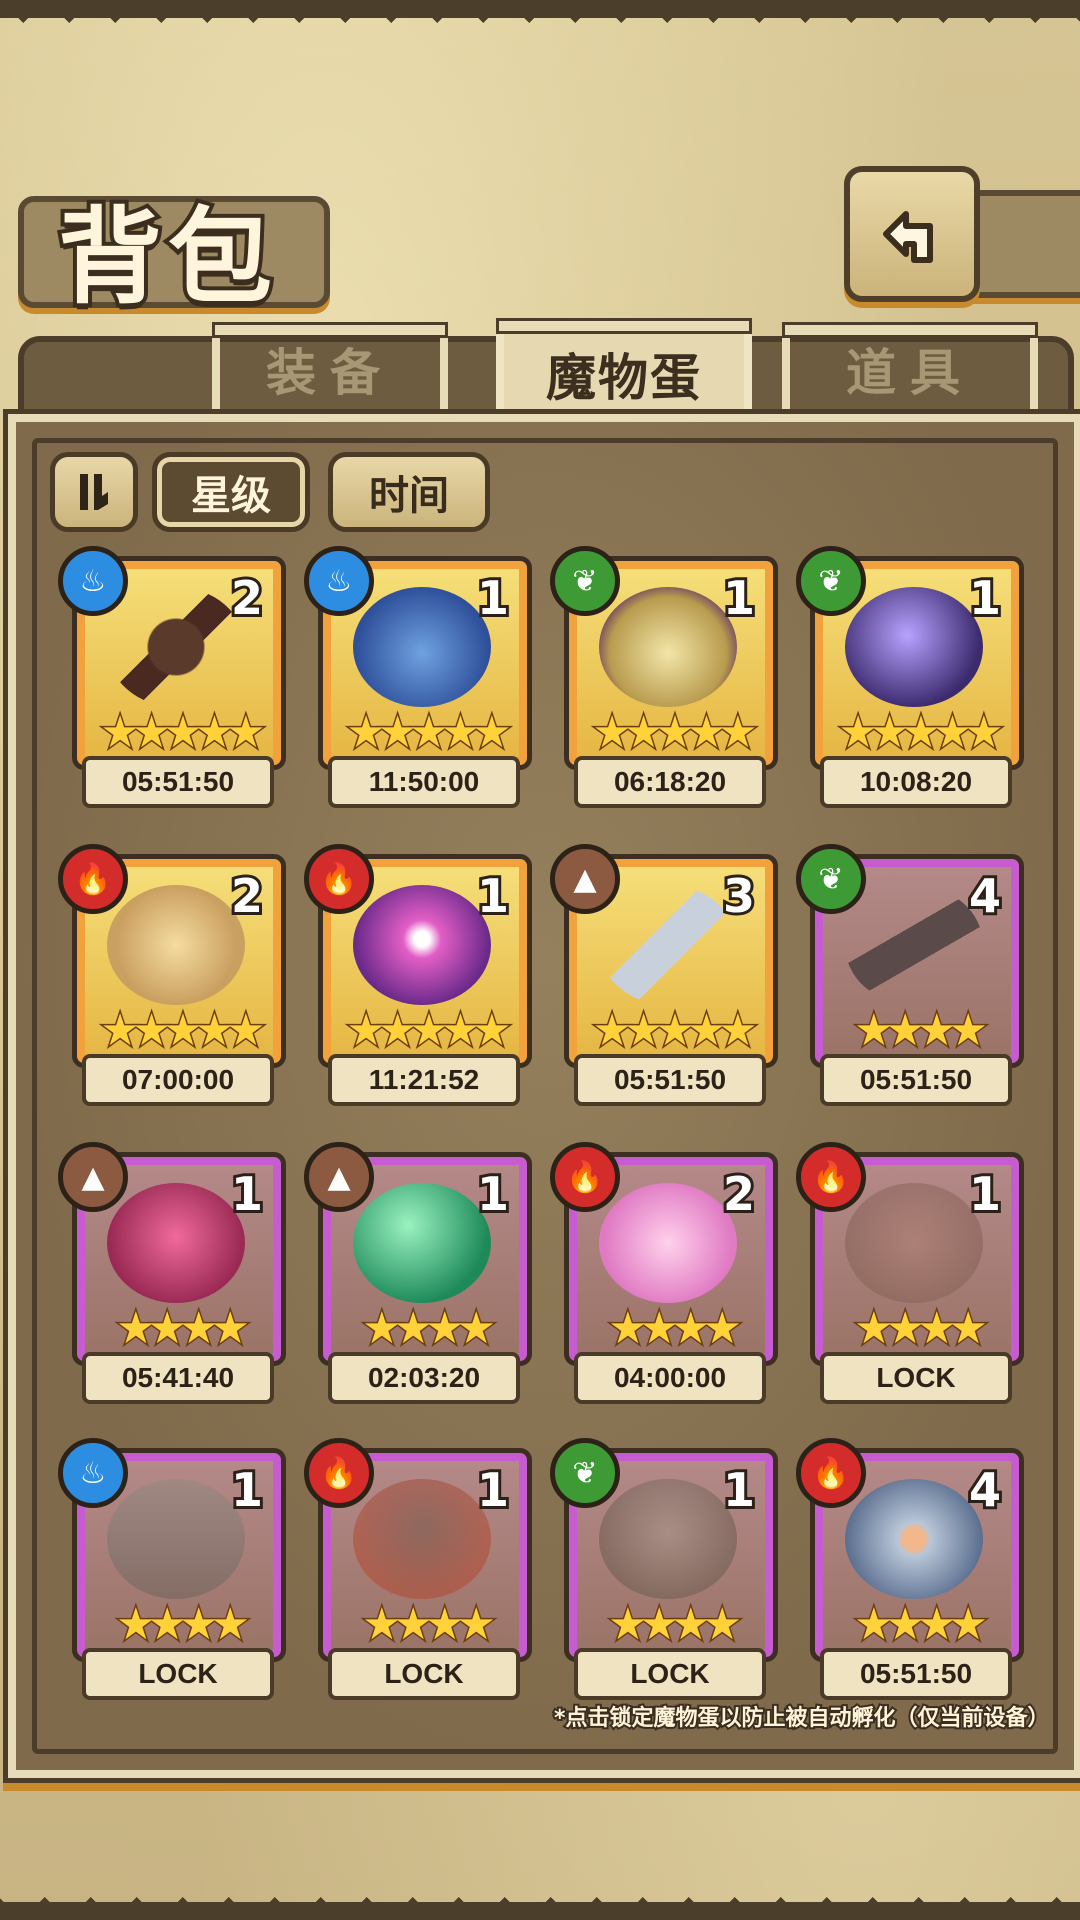 The height and width of the screenshot is (1920, 1080). I want to click on sort-toggle-icon, so click(94, 492).